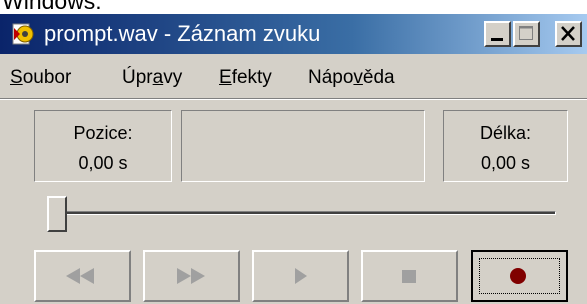 This screenshot has height=304, width=587. I want to click on play-icon, so click(301, 276).